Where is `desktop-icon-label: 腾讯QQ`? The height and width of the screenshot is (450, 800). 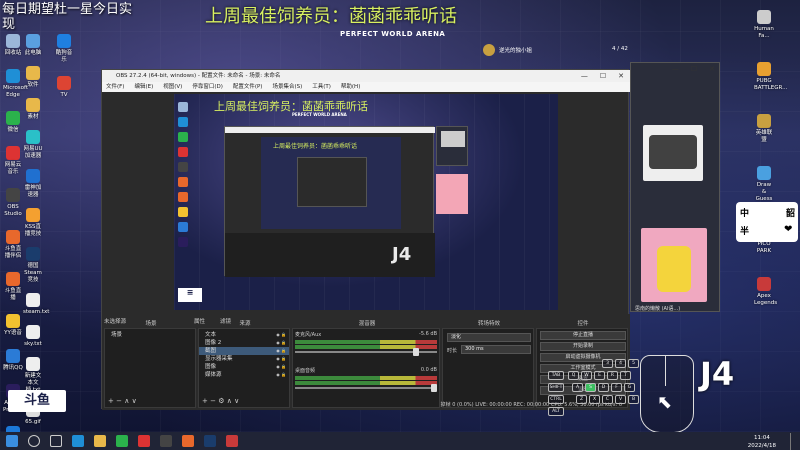
desktop-icon-label: 腾讯QQ is located at coordinates (13, 368).